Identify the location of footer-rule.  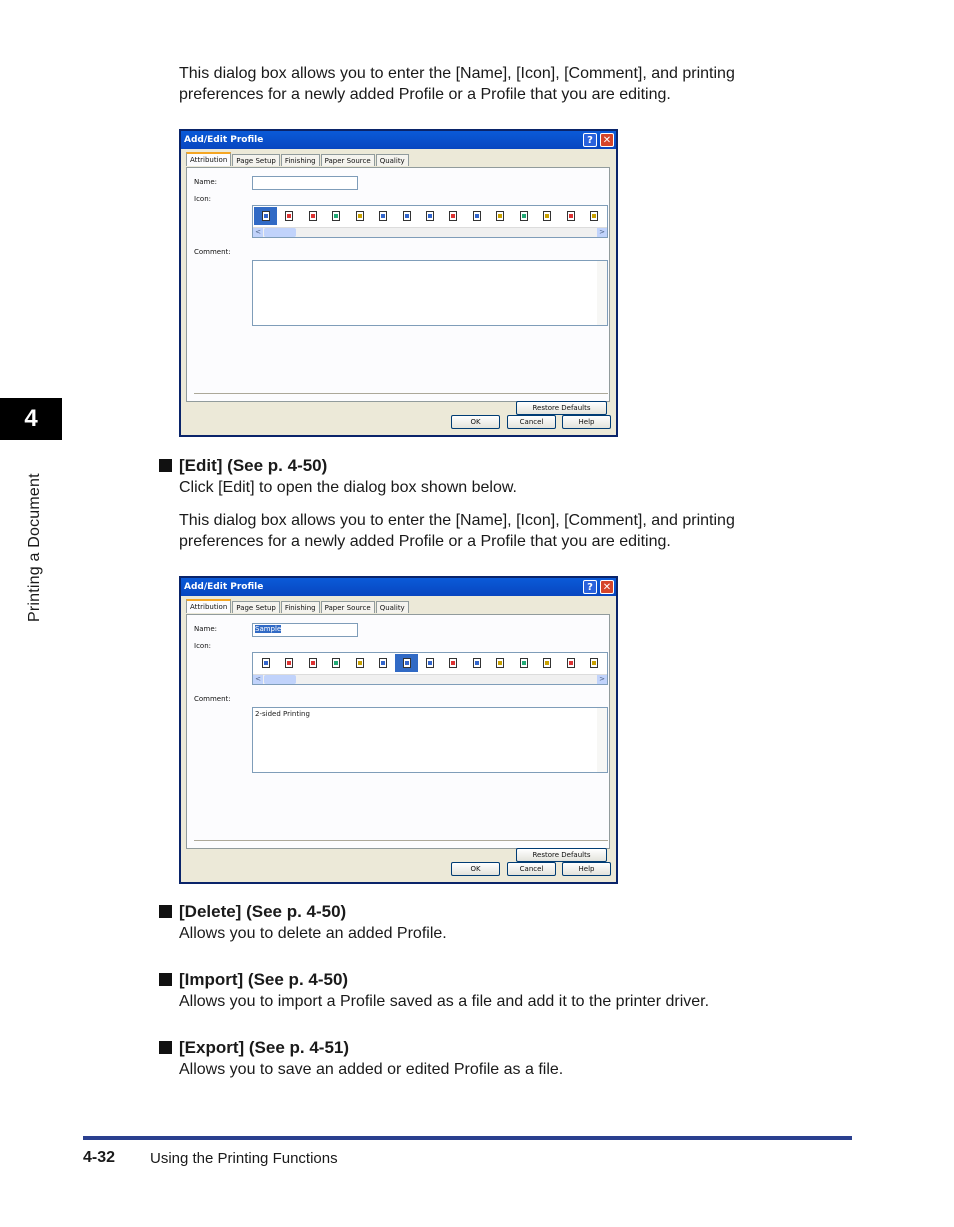
(467, 1138).